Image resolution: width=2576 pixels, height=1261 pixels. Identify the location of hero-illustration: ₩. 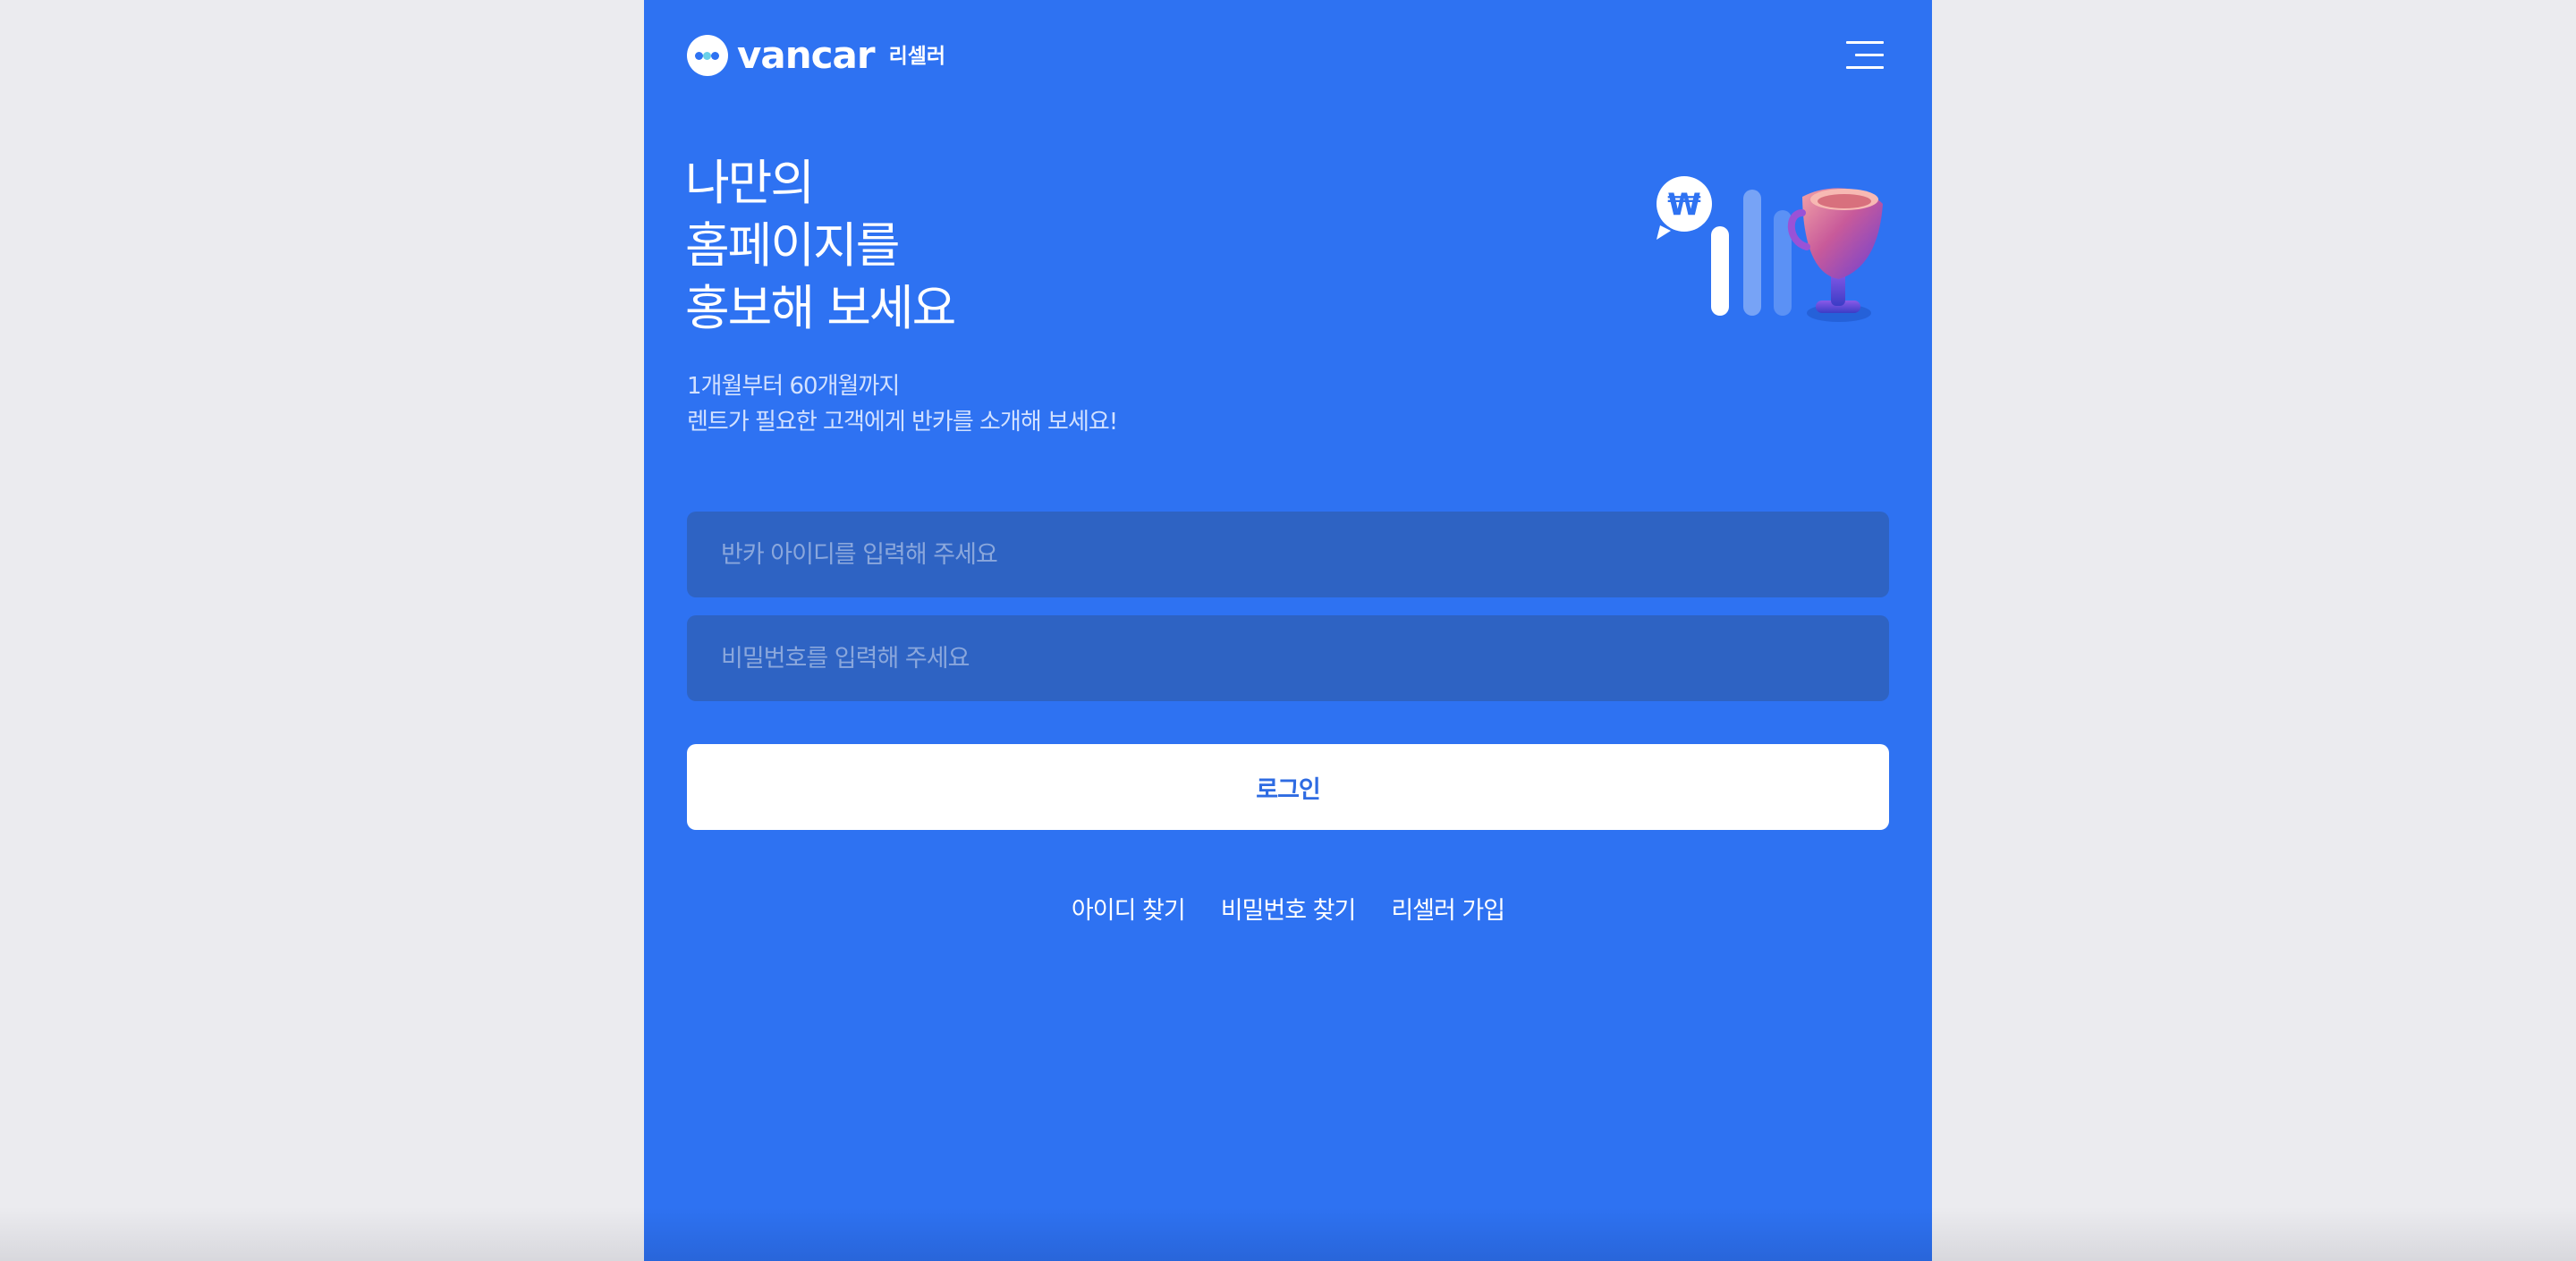
(1780, 250).